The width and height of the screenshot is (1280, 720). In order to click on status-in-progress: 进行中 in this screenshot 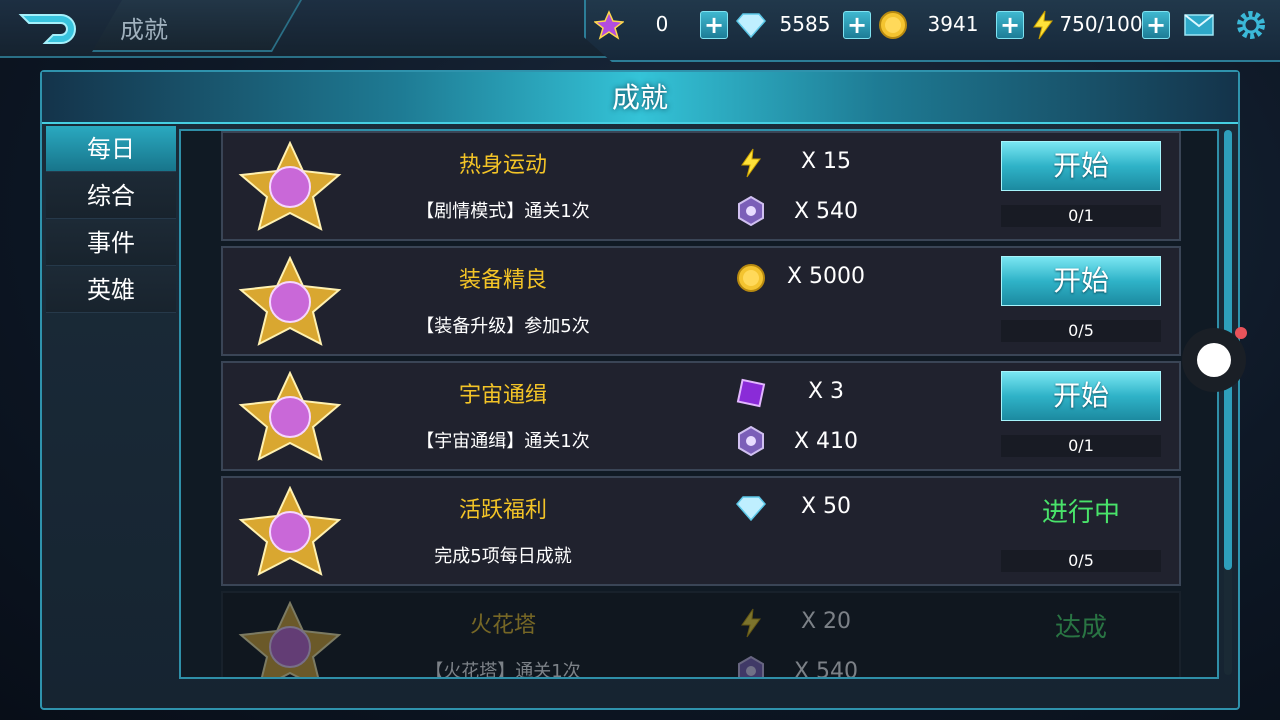, I will do `click(1080, 513)`.